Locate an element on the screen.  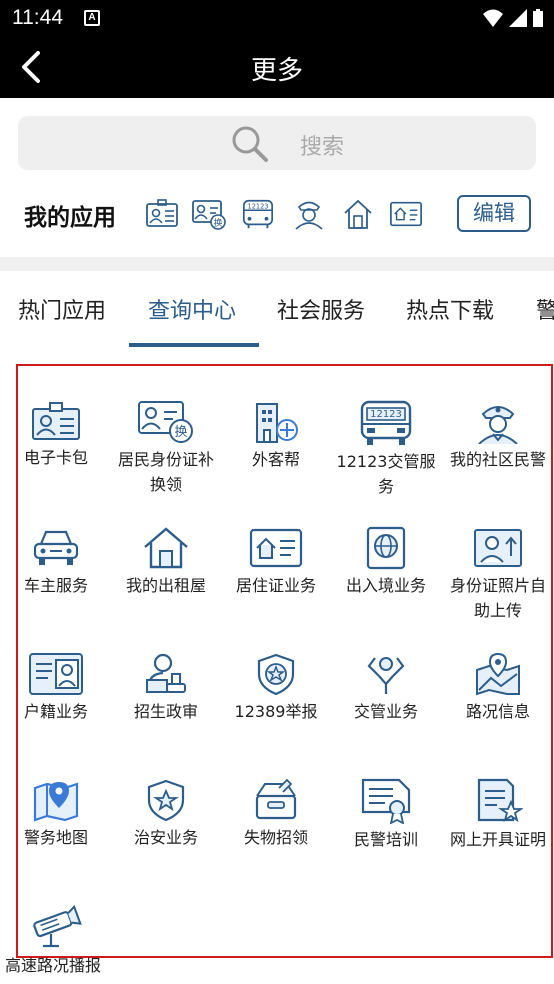
page-title: 更多 is located at coordinates (276, 71).